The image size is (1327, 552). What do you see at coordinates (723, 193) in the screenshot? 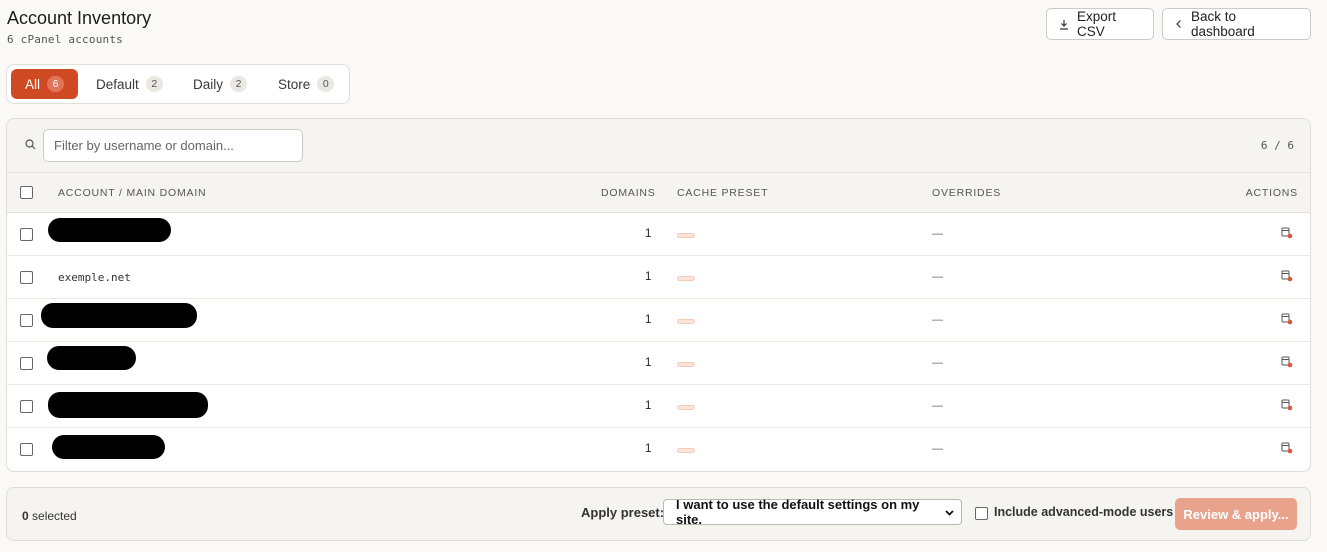
I see `column-header-cache-preset: CACHE PRESET` at bounding box center [723, 193].